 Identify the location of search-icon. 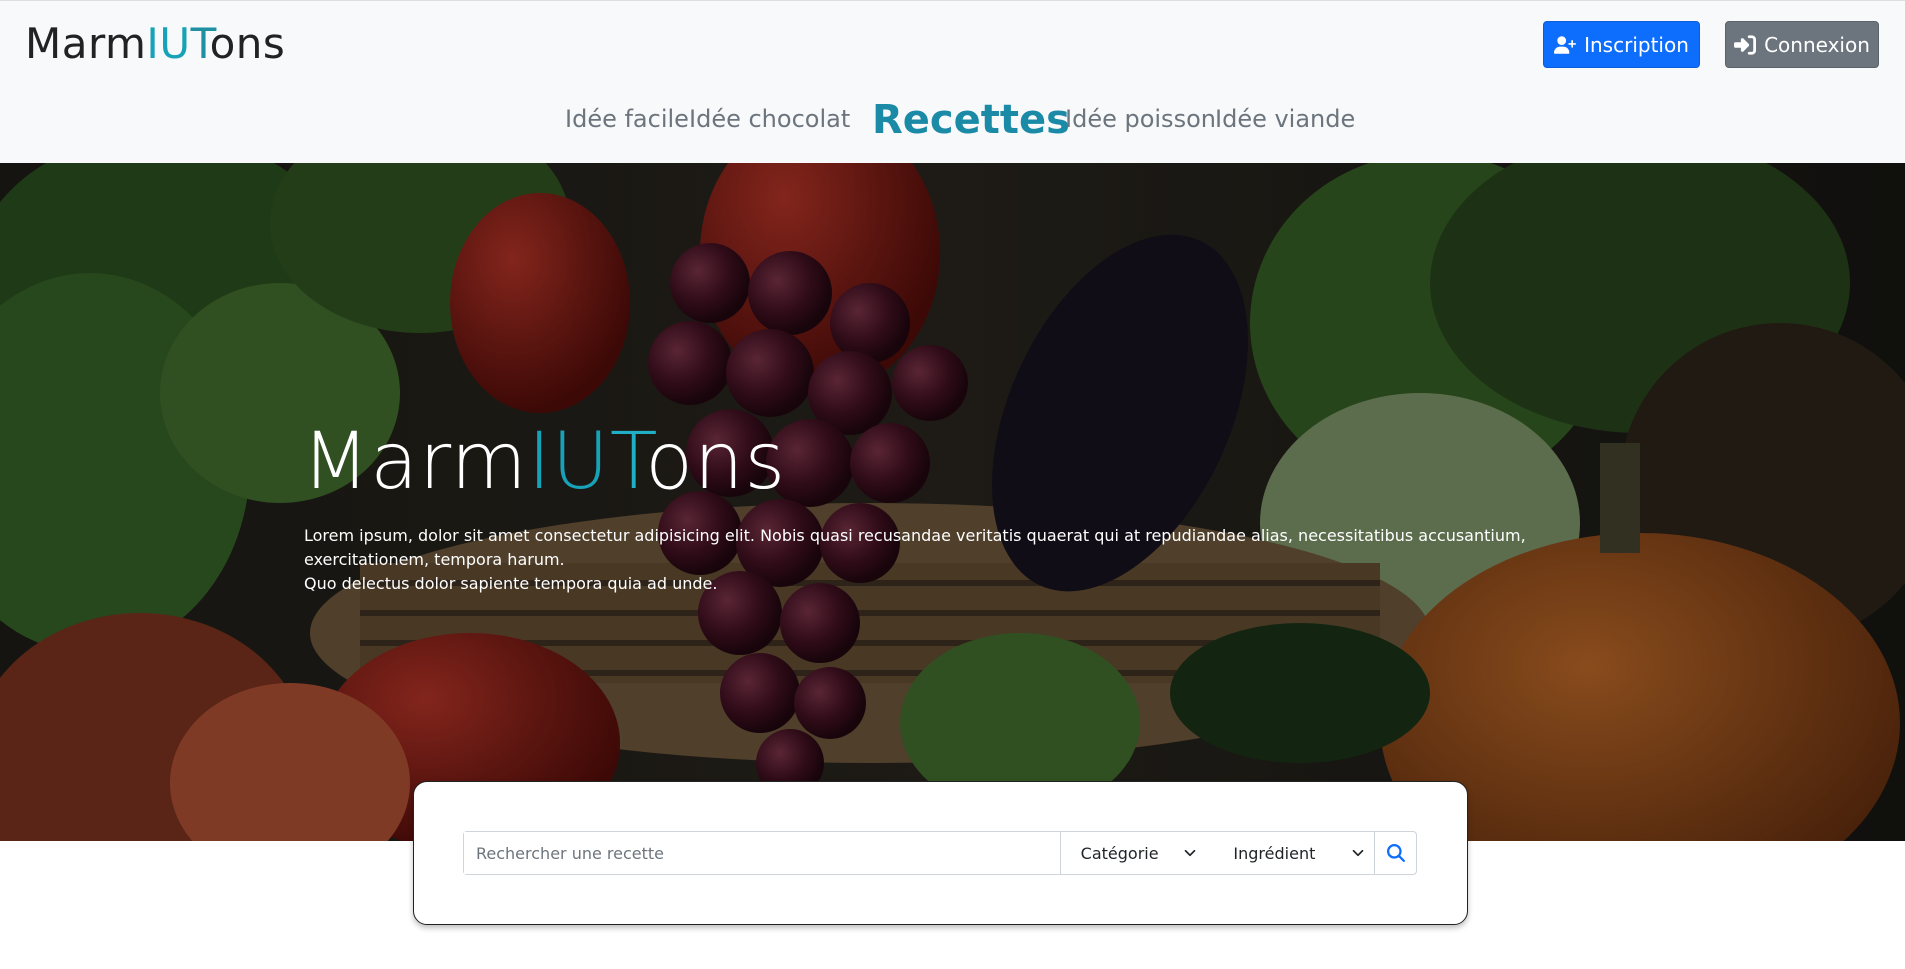
(1395, 853).